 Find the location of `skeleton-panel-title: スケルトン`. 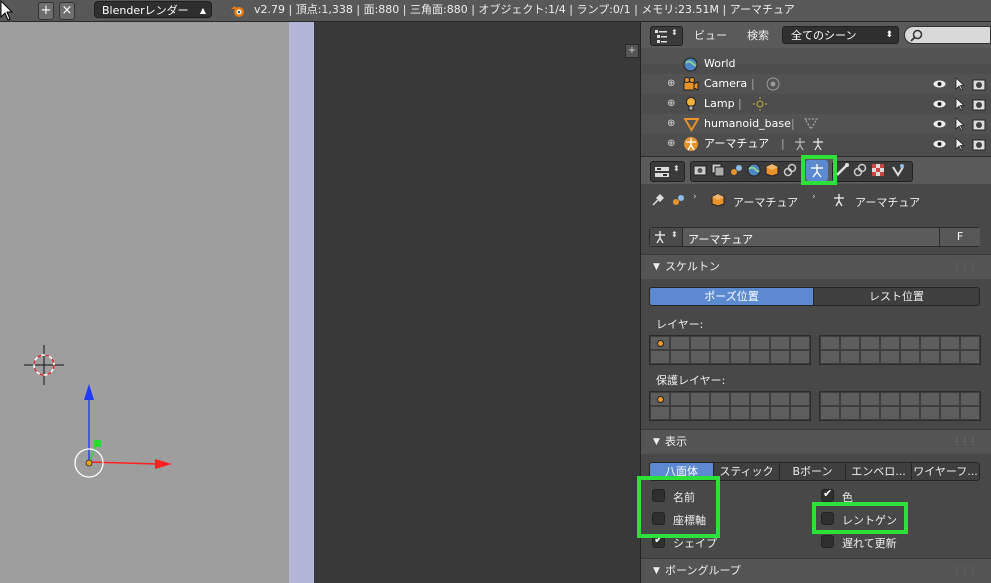

skeleton-panel-title: スケルトン is located at coordinates (692, 266).